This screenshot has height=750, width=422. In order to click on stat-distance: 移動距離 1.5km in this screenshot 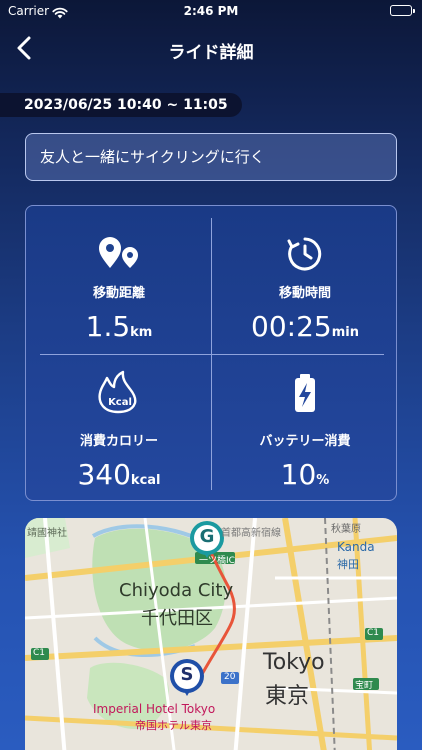, I will do `click(119, 280)`.